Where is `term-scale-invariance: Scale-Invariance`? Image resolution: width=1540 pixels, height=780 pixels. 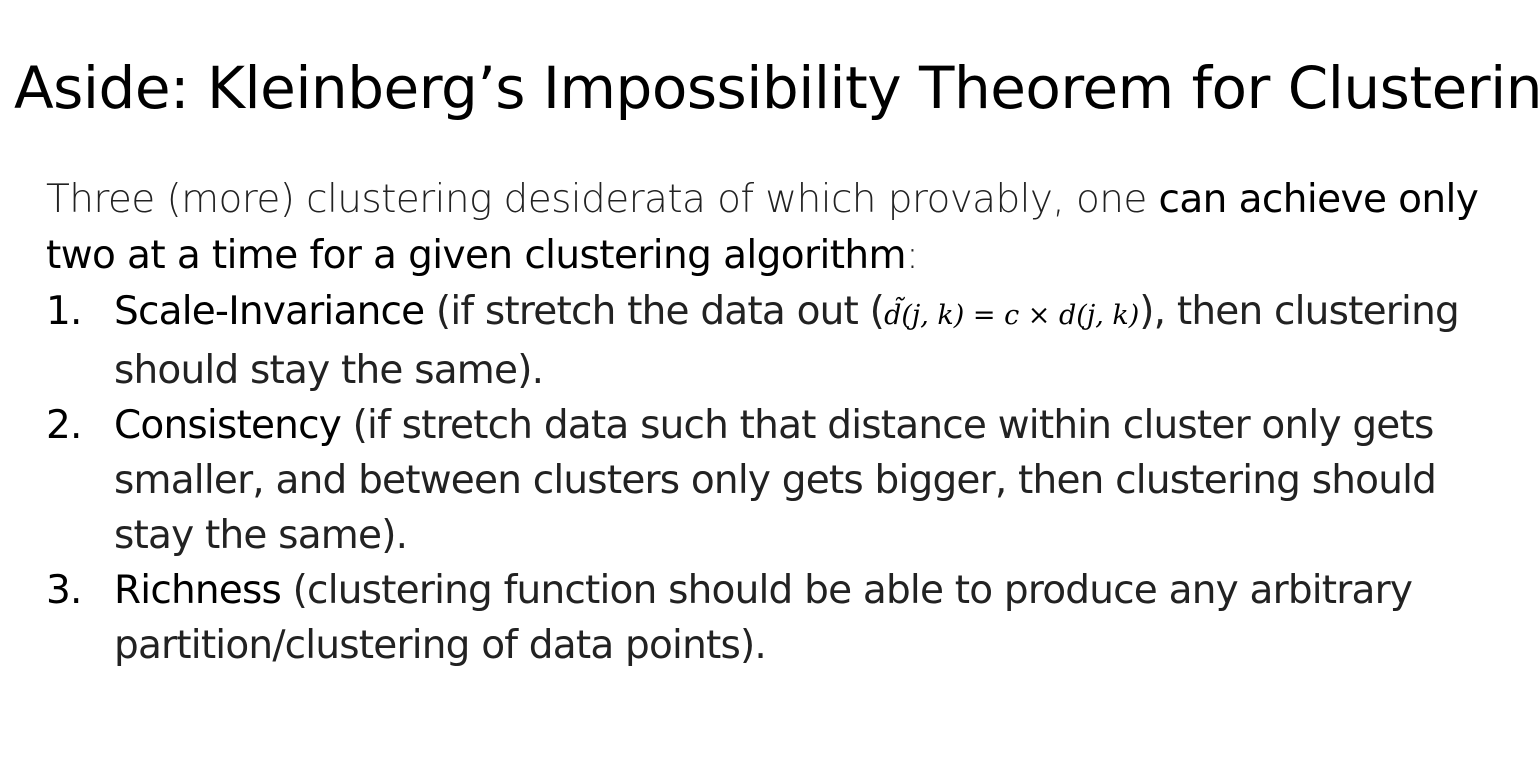
term-scale-invariance: Scale-Invariance is located at coordinates (269, 311).